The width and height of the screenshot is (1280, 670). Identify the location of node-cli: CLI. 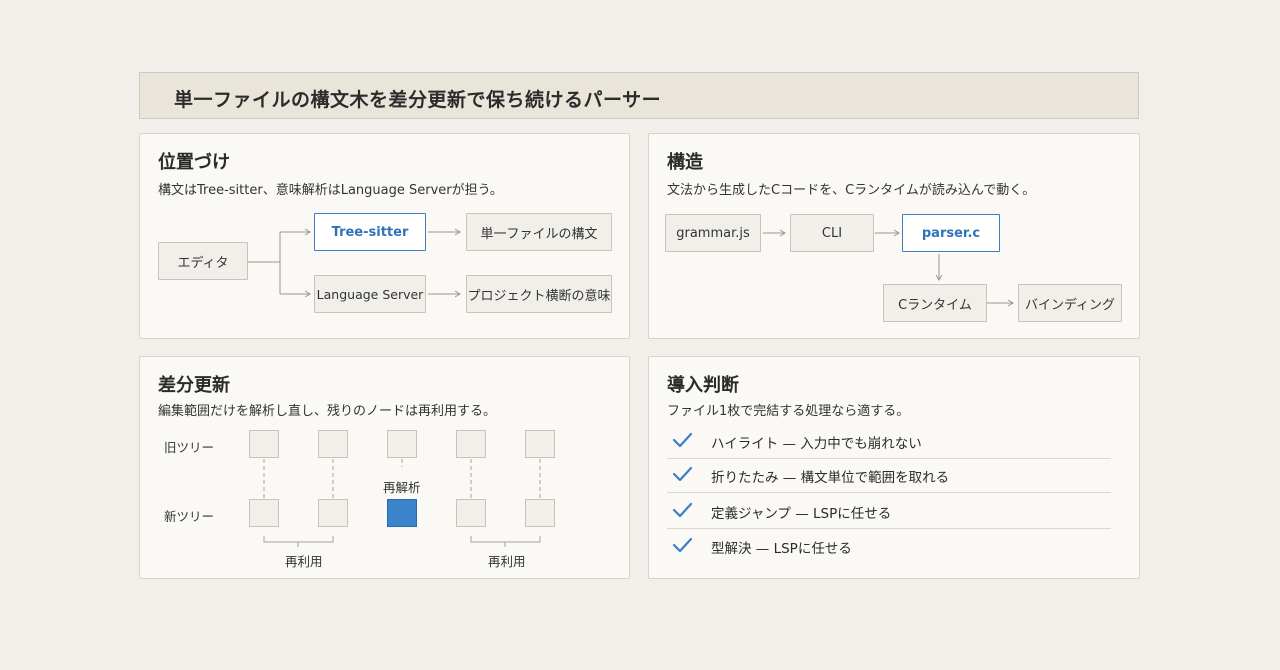
(832, 233).